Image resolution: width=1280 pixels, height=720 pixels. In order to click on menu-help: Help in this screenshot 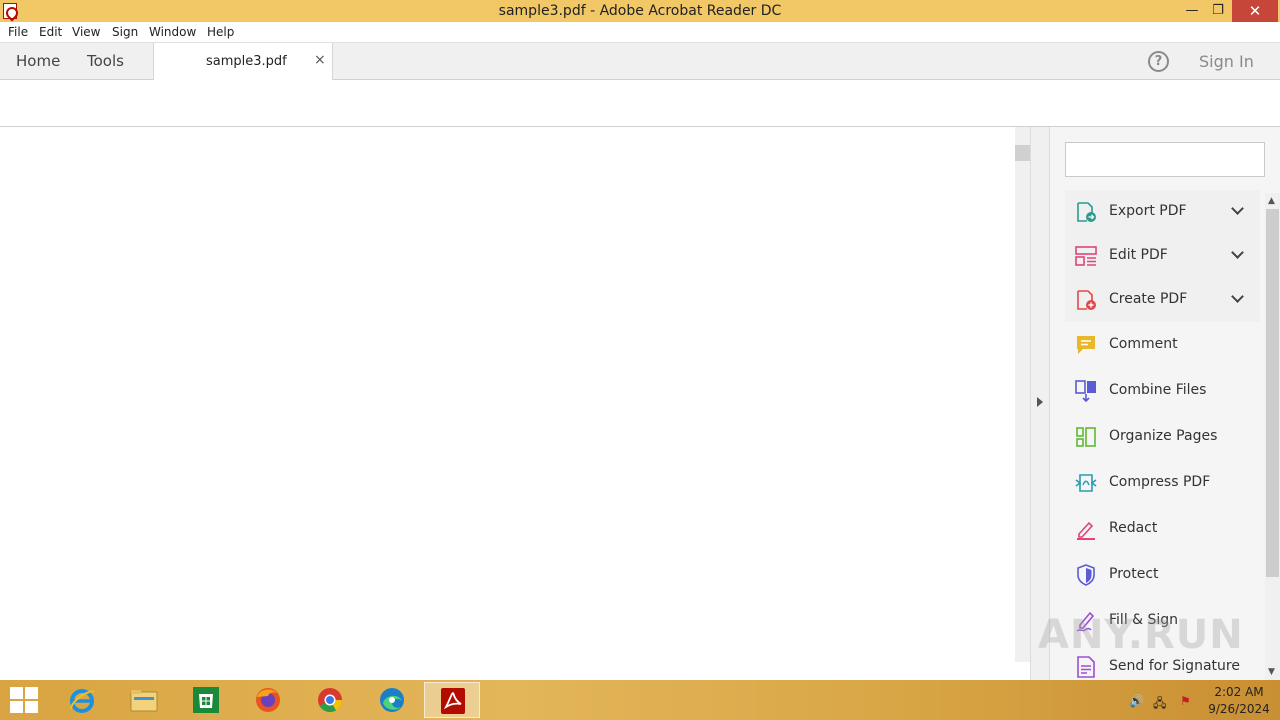, I will do `click(220, 32)`.